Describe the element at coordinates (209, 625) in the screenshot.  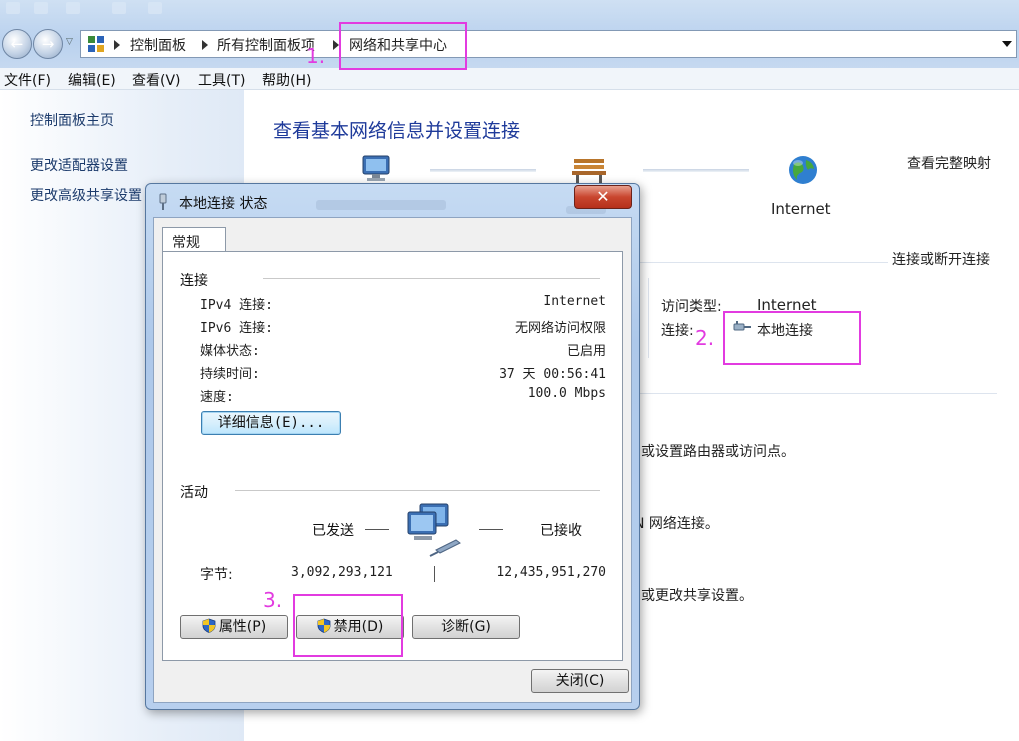
I see `uac-shield-icon` at that location.